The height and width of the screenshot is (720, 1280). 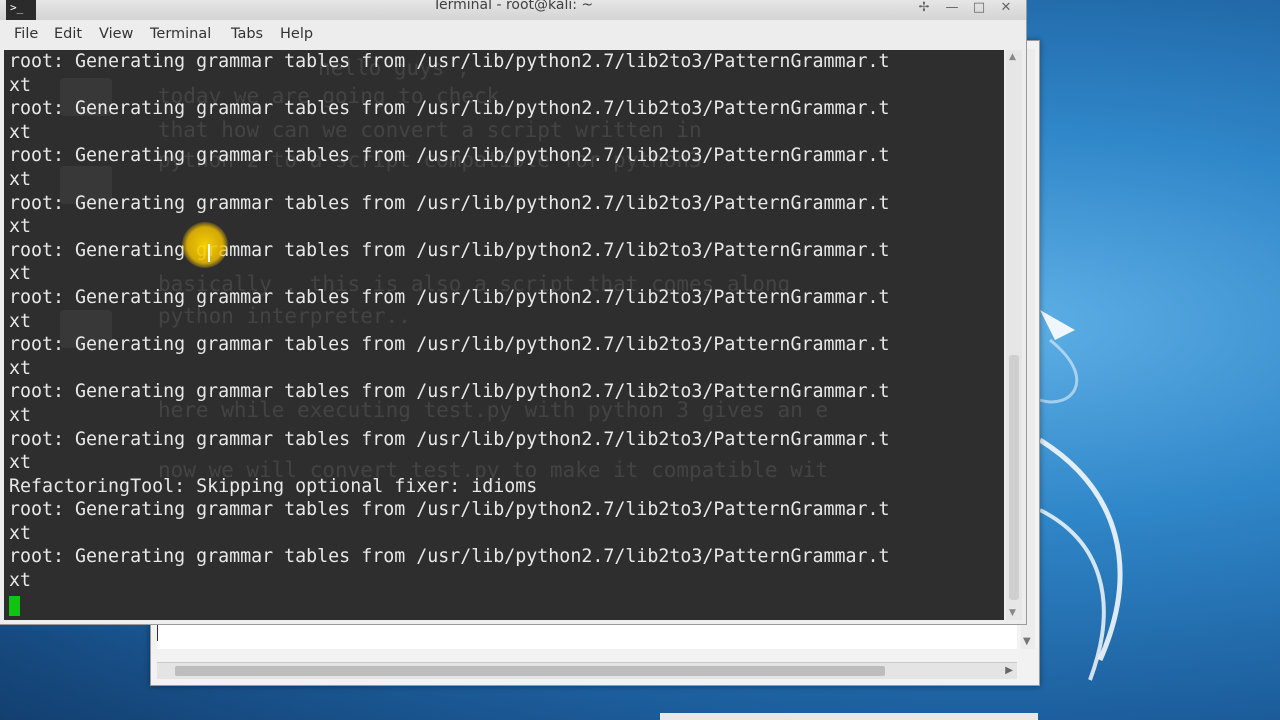 What do you see at coordinates (513, 6) in the screenshot?
I see `window-title: Terminal - root@kali: ~` at bounding box center [513, 6].